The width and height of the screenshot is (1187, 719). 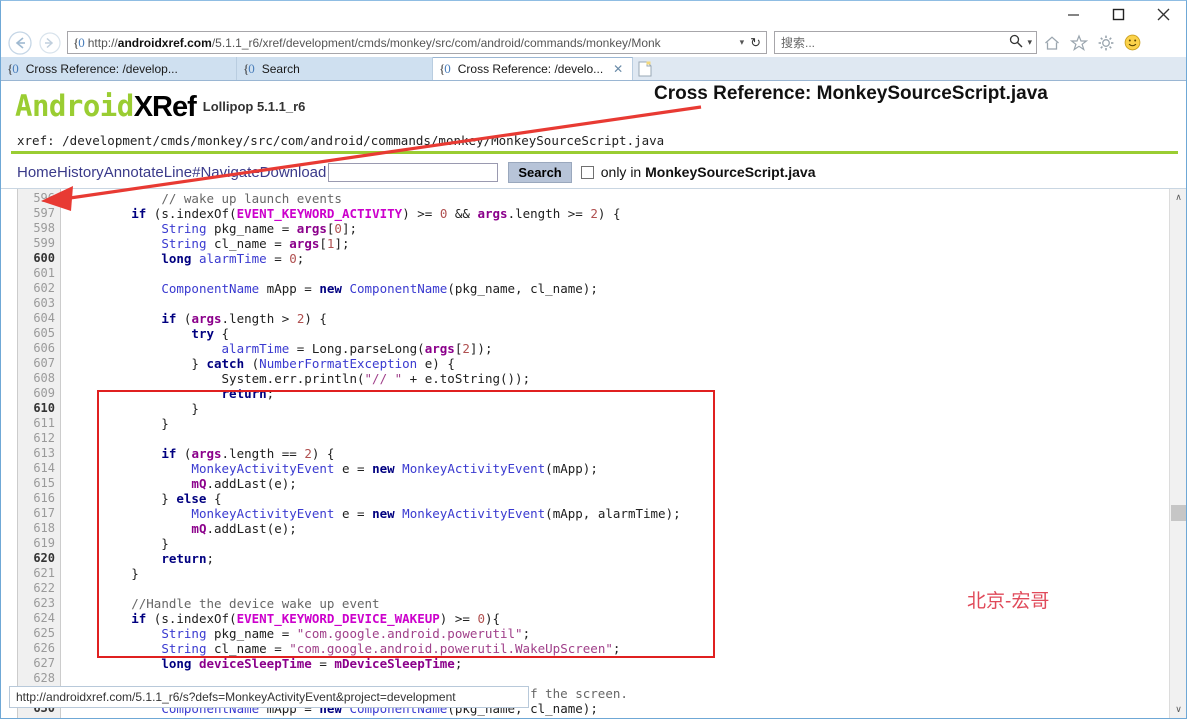 I want to click on only-in-file-checkbox, so click(x=587, y=172).